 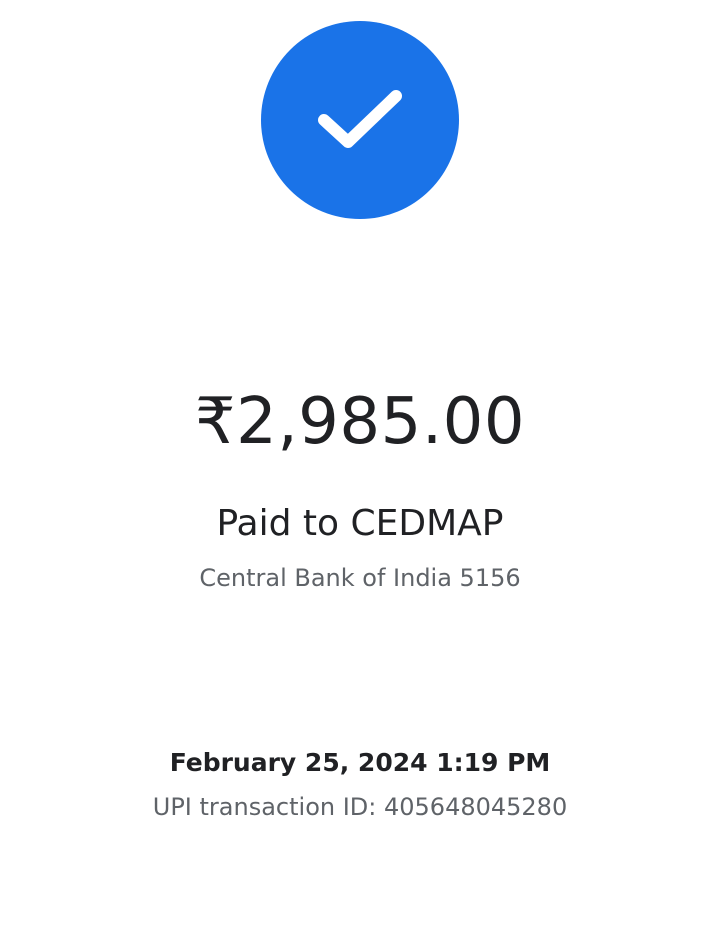 What do you see at coordinates (360, 523) in the screenshot?
I see `payee-line: Paid to CEDMAP` at bounding box center [360, 523].